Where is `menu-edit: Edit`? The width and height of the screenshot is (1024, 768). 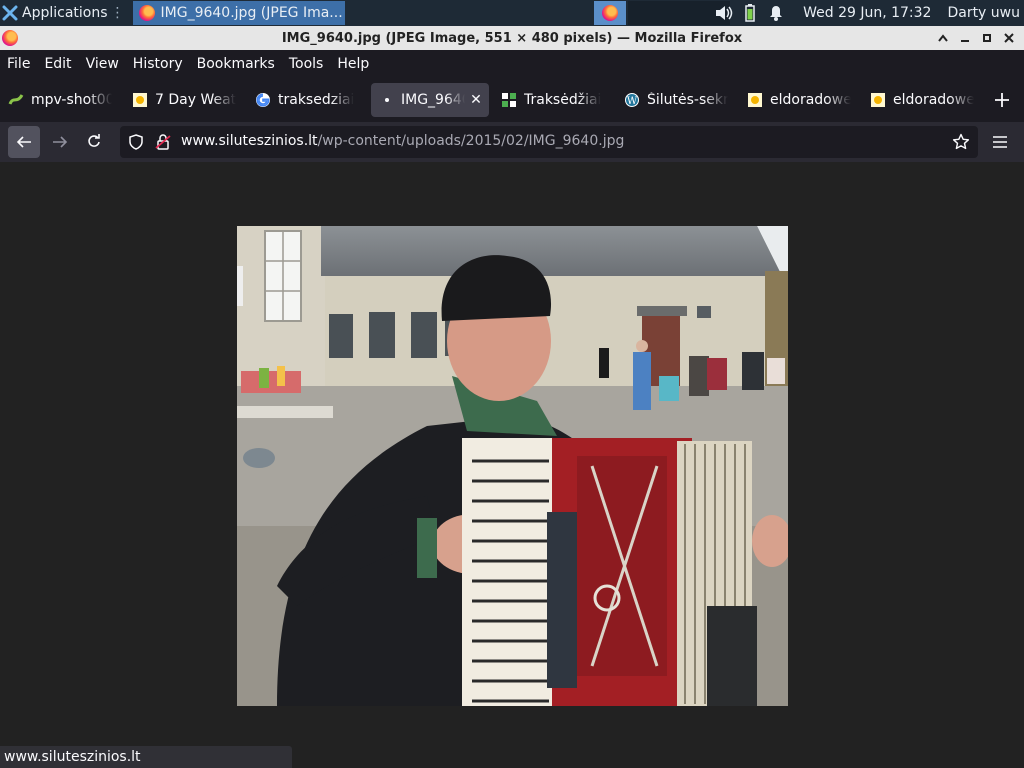 menu-edit: Edit is located at coordinates (57, 64).